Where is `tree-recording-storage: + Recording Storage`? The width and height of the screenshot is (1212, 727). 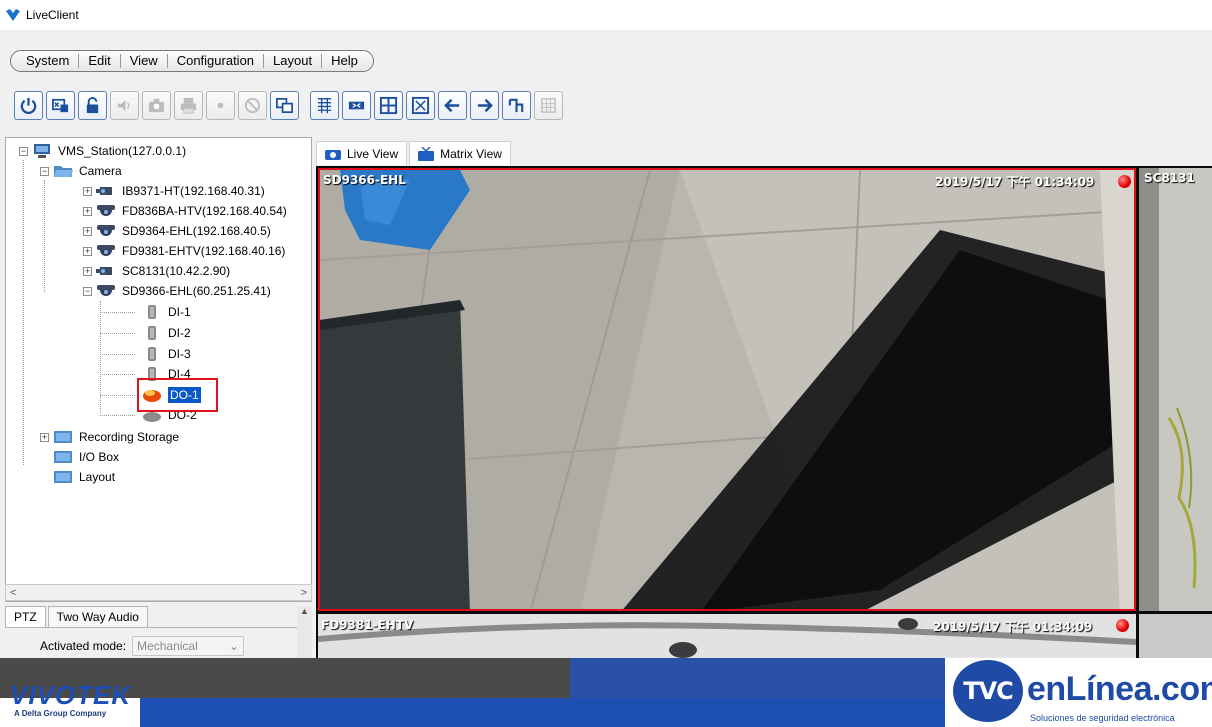
tree-recording-storage: + Recording Storage is located at coordinates (109, 437).